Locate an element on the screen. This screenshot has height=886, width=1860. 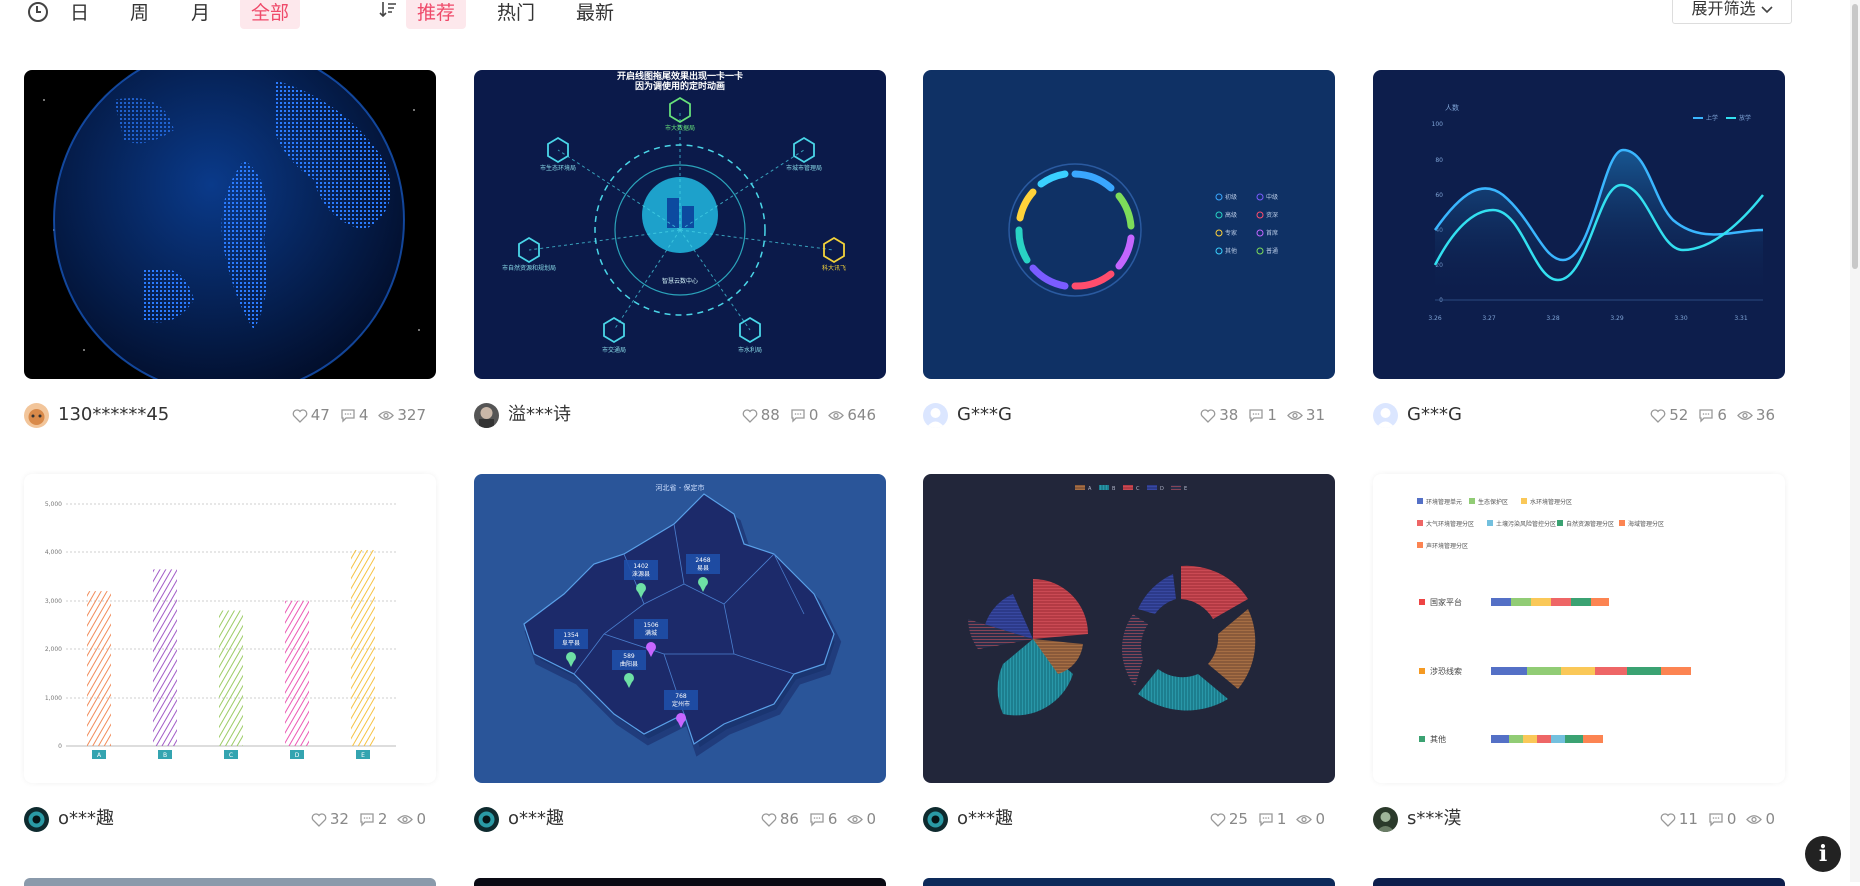
card-stats: 47 4 327 is located at coordinates (354, 415).